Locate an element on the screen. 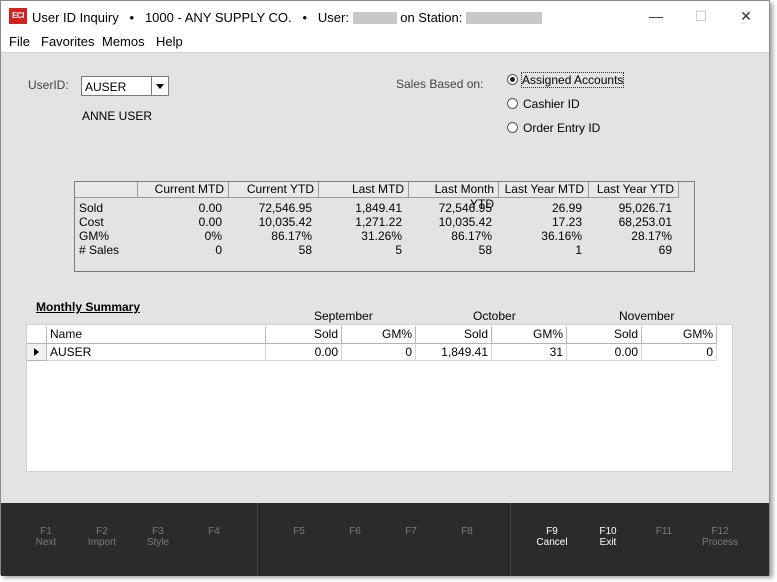 This screenshot has height=582, width=777. chevron-down-icon is located at coordinates (160, 86).